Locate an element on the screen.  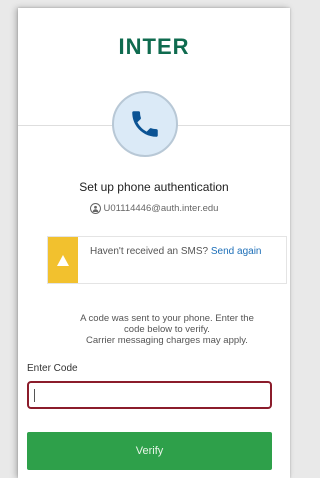
account-identifier: U01114446@auth.inter.edu is located at coordinates (154, 208).